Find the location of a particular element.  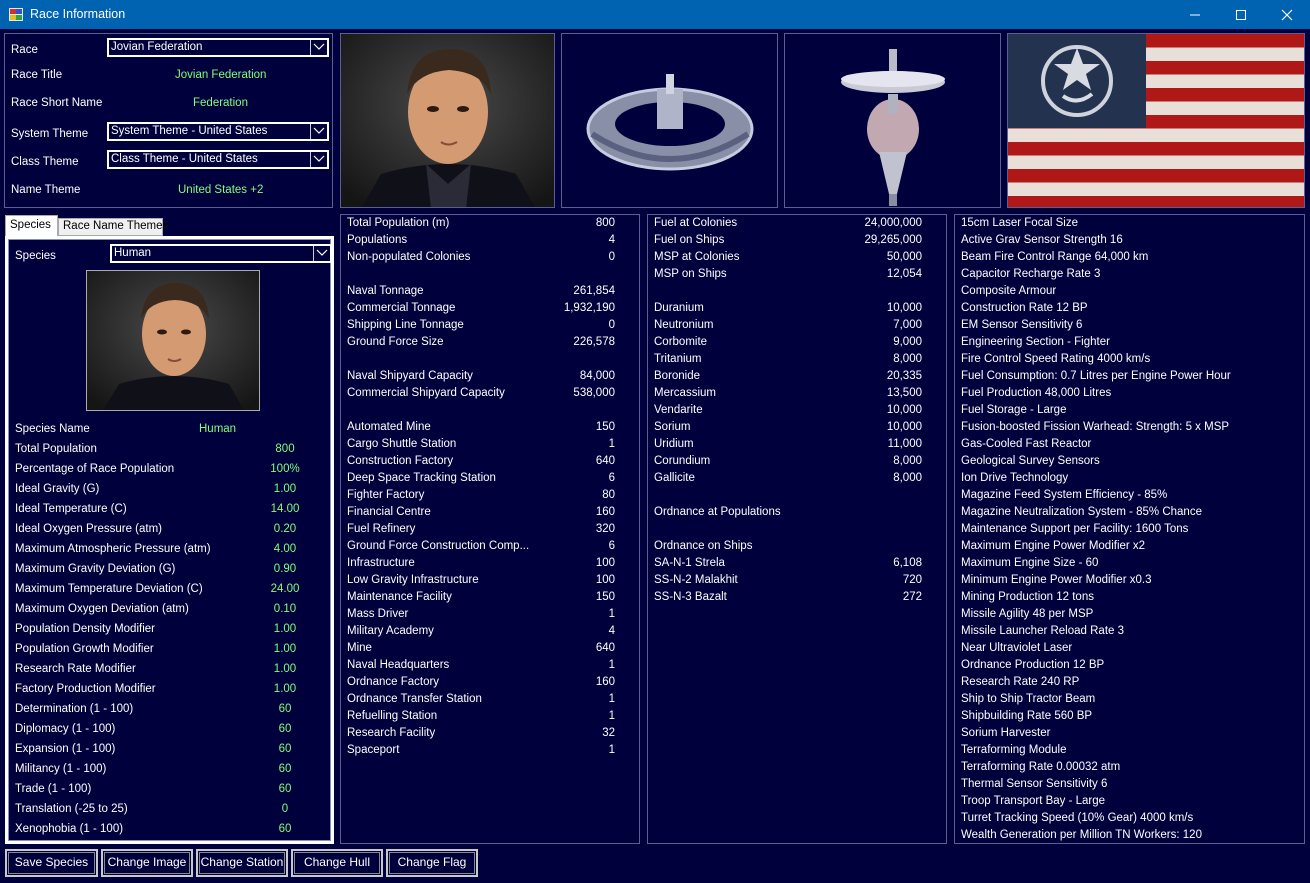

population-row: Fuel Refinery 320 is located at coordinates (490, 531).